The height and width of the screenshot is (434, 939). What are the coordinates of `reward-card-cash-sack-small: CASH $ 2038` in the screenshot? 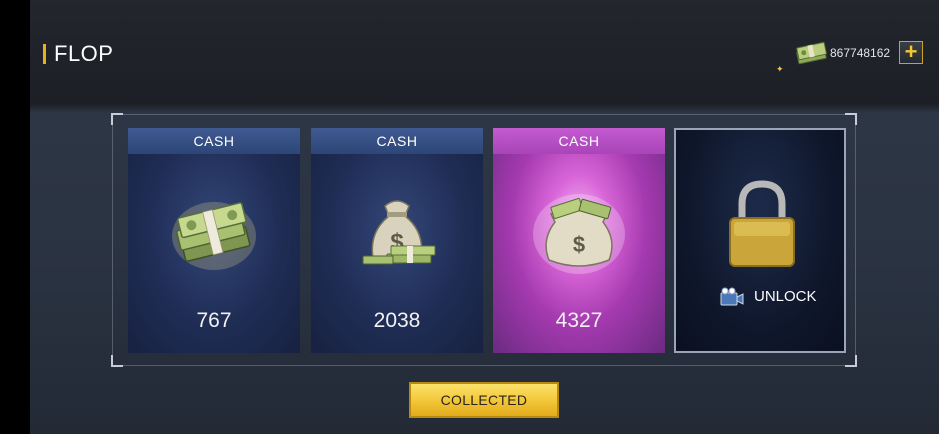 It's located at (397, 240).